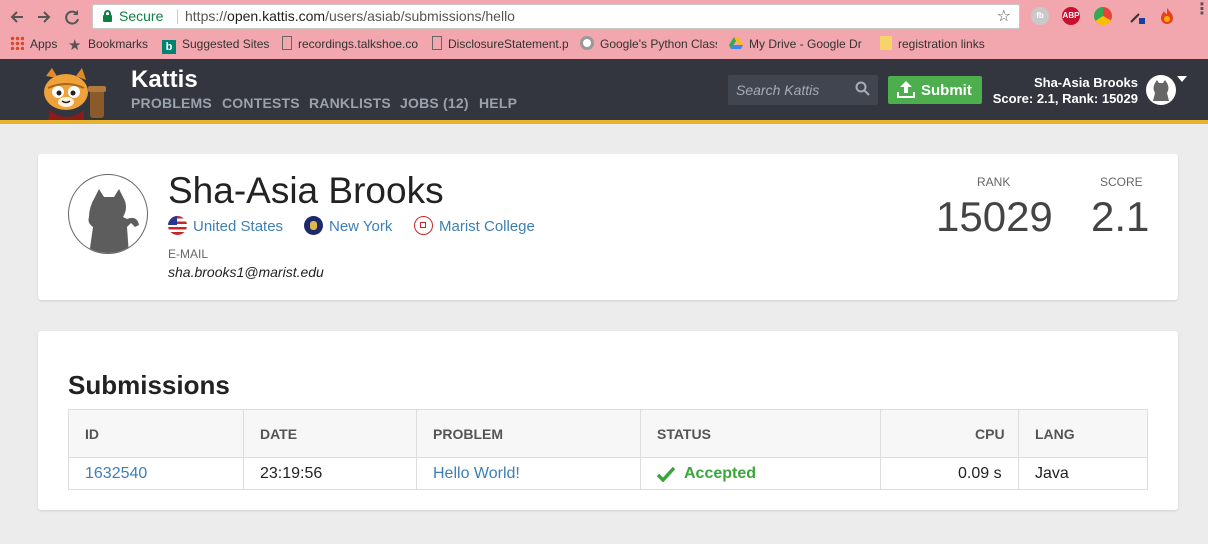  What do you see at coordinates (684, 434) in the screenshot?
I see `column-header-status: STATUS` at bounding box center [684, 434].